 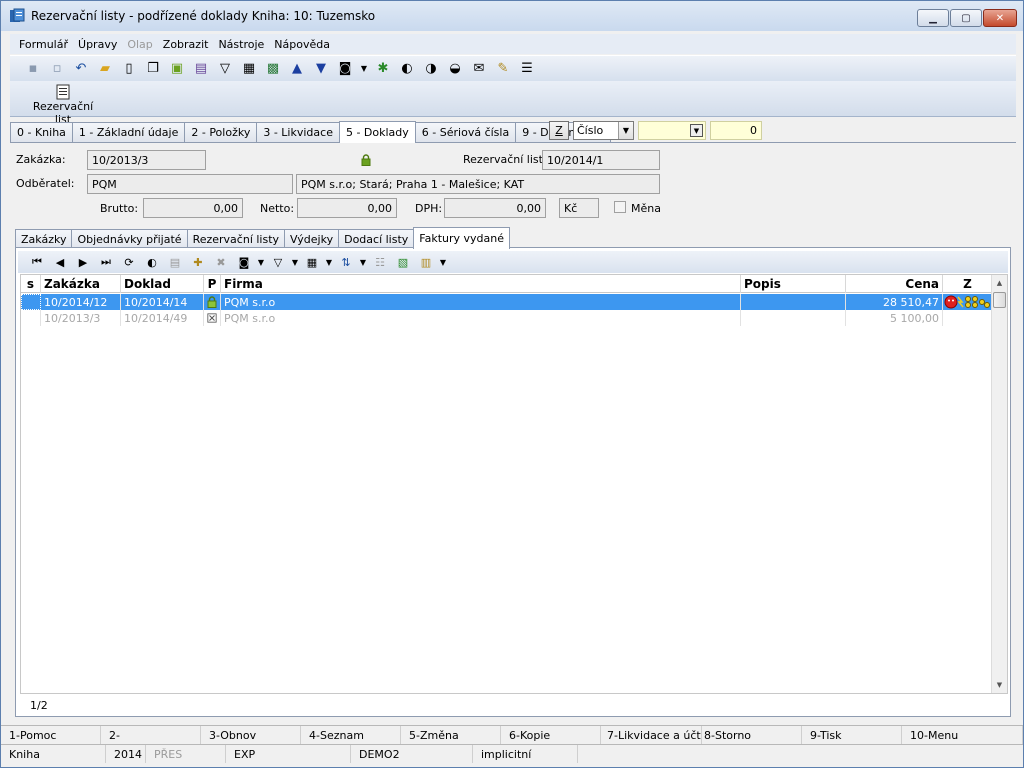 I want to click on menu-nastroje: Nástroje, so click(x=241, y=44).